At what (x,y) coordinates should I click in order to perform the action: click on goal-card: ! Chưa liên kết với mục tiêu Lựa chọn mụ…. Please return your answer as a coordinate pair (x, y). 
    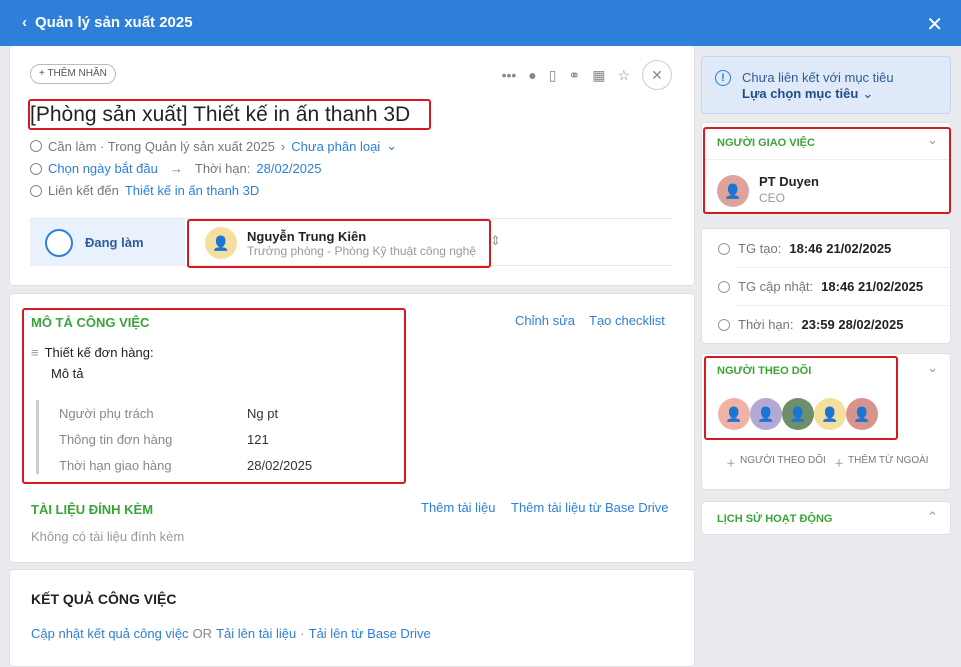
    Looking at the image, I should click on (826, 85).